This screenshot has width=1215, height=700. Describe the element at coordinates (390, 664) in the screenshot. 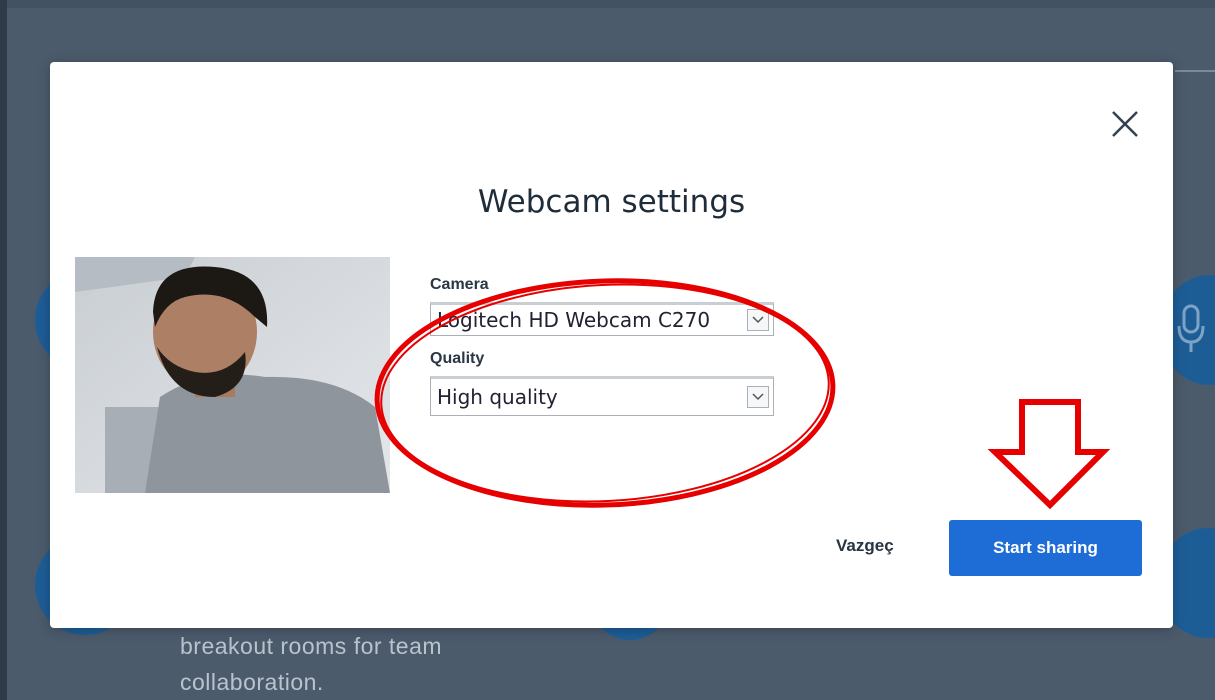

I see `background-caption: breakout rooms for team collaboration.` at that location.